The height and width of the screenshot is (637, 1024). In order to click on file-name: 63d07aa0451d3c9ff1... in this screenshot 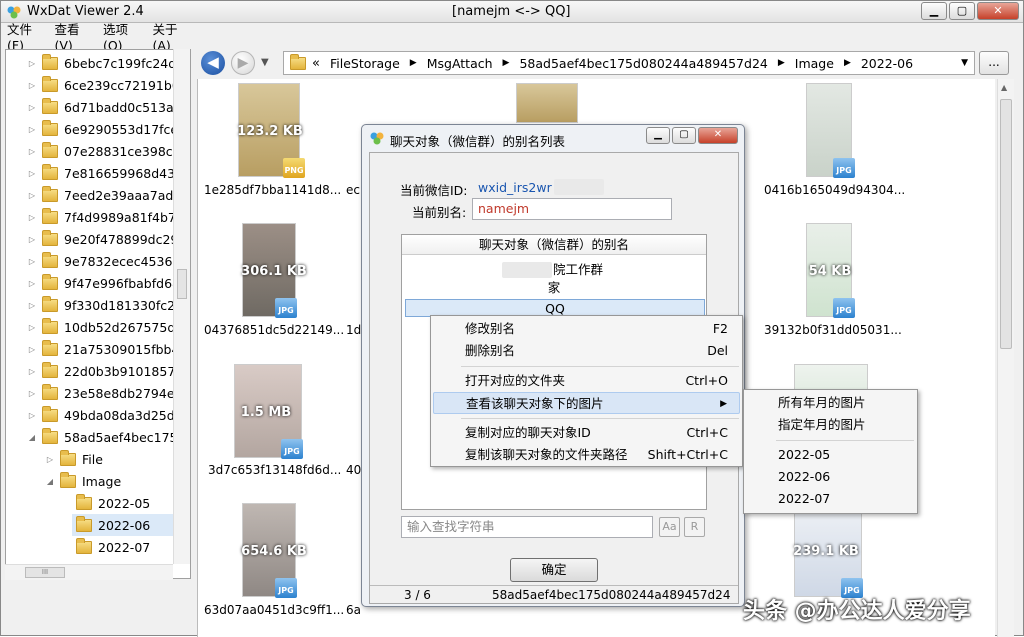, I will do `click(274, 610)`.